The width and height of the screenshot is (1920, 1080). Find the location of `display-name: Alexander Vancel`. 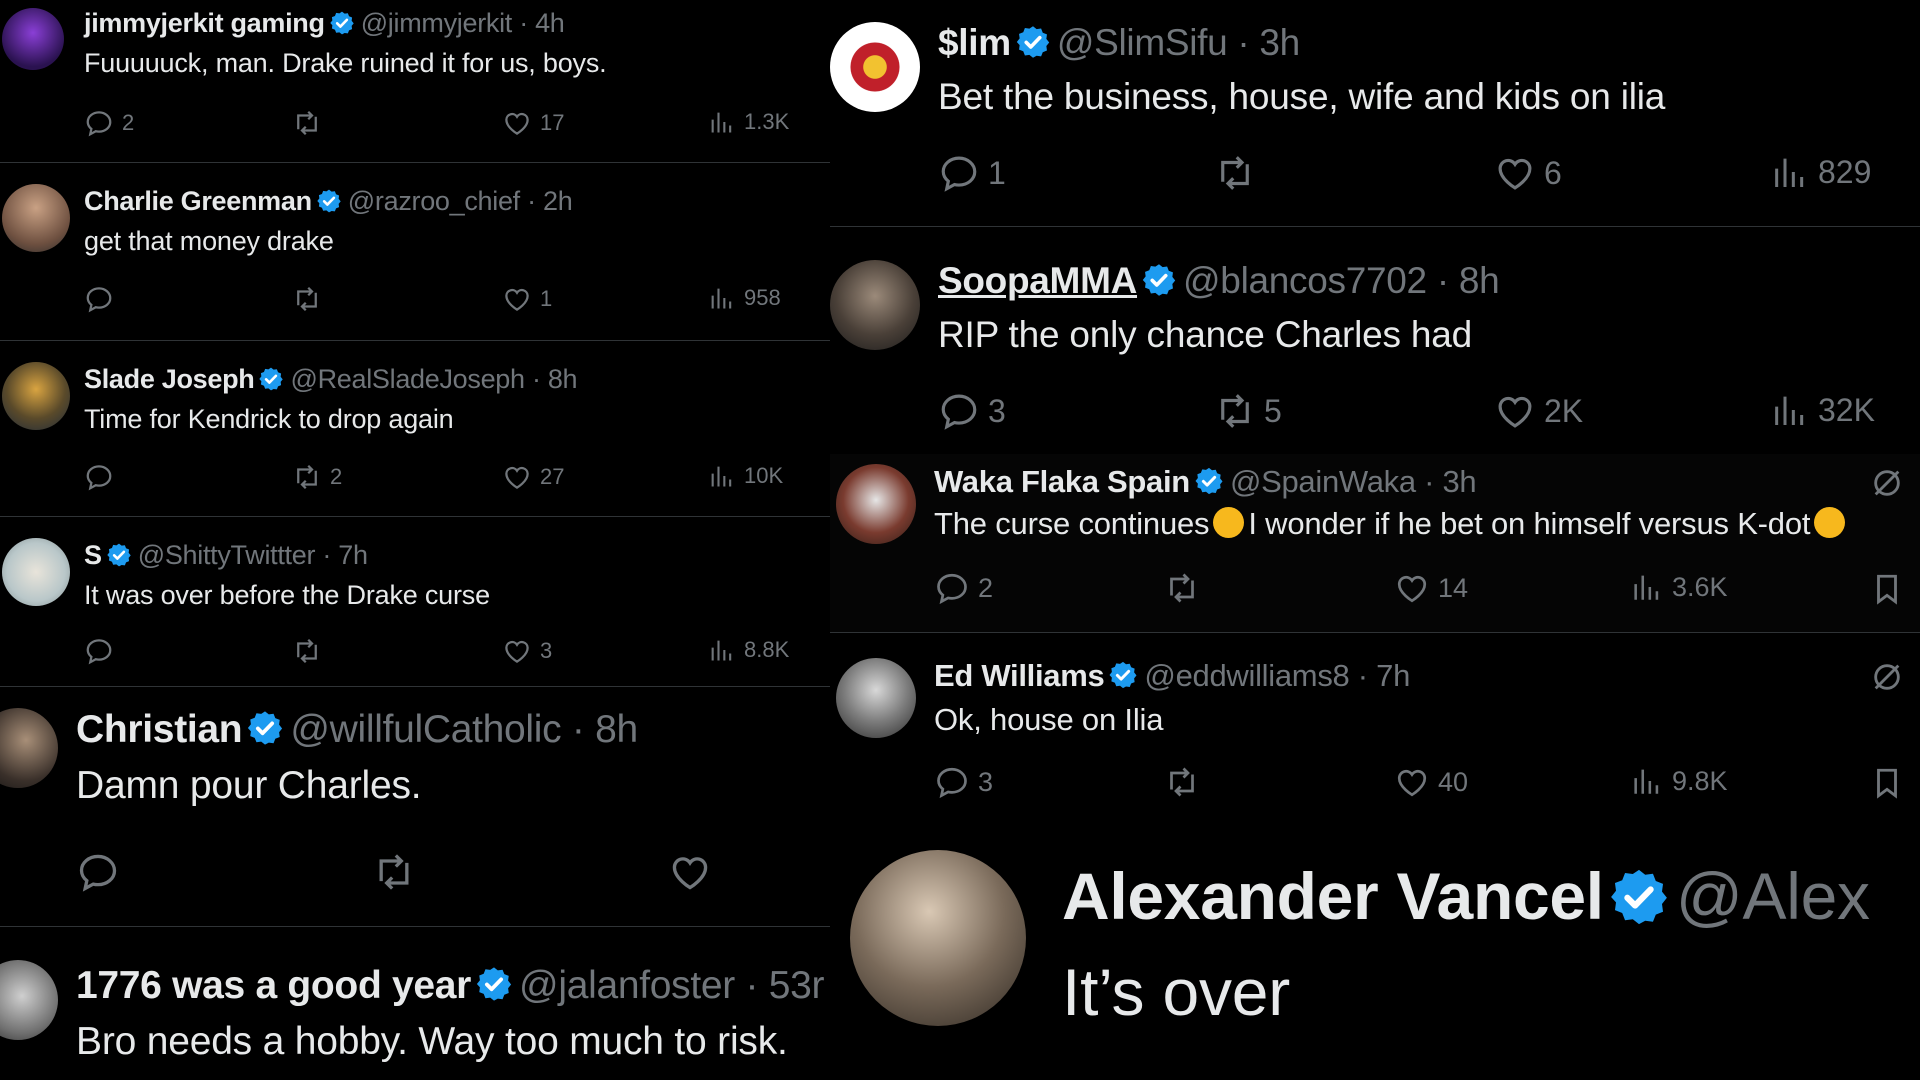

display-name: Alexander Vancel is located at coordinates (1333, 896).